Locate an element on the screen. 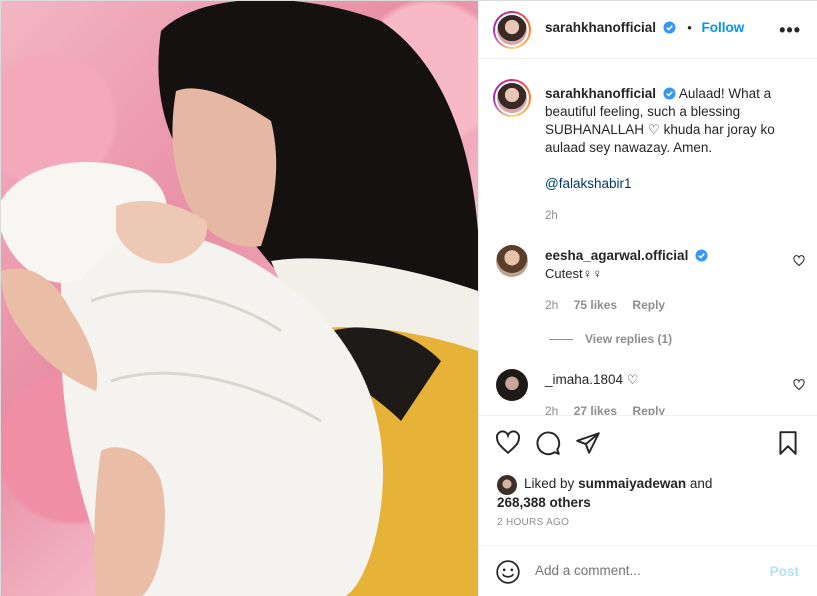 The height and width of the screenshot is (596, 817). comment-input is located at coordinates (645, 570).